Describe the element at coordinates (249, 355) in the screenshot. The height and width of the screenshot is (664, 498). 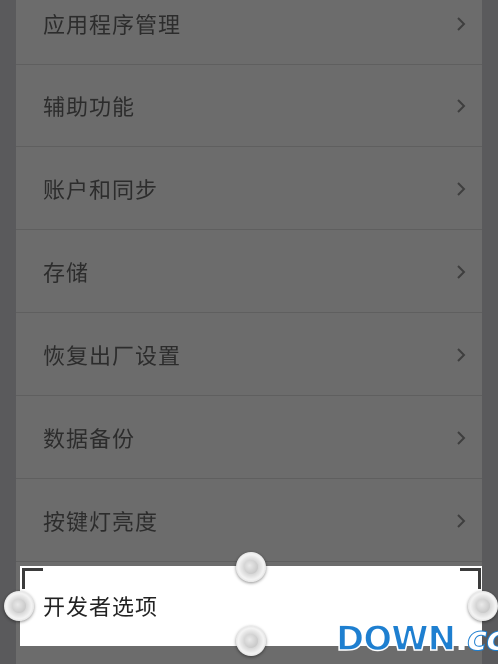
I see `settings-item-factory-reset: 恢复出厂设置` at that location.